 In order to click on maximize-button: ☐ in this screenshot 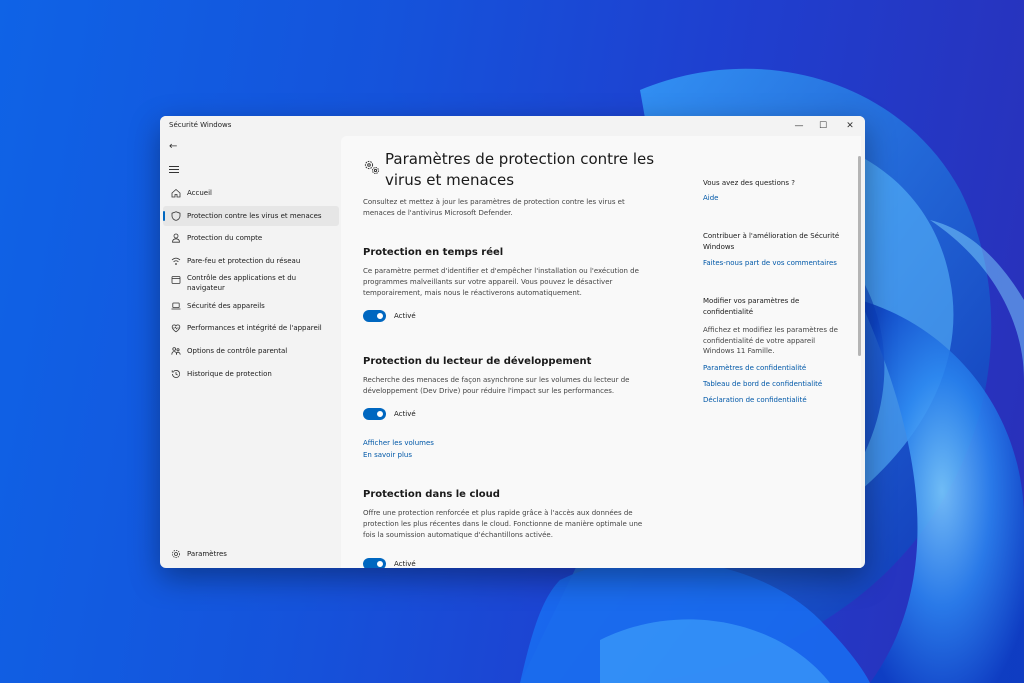, I will do `click(823, 126)`.